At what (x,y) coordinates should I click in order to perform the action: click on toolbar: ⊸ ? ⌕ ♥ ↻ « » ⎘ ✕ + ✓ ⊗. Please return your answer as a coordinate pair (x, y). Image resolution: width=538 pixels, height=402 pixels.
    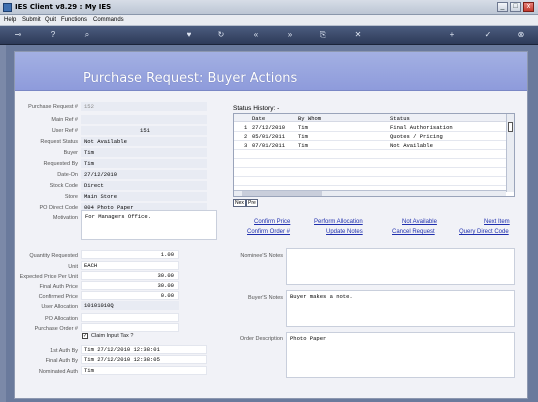
    Looking at the image, I should click on (269, 35).